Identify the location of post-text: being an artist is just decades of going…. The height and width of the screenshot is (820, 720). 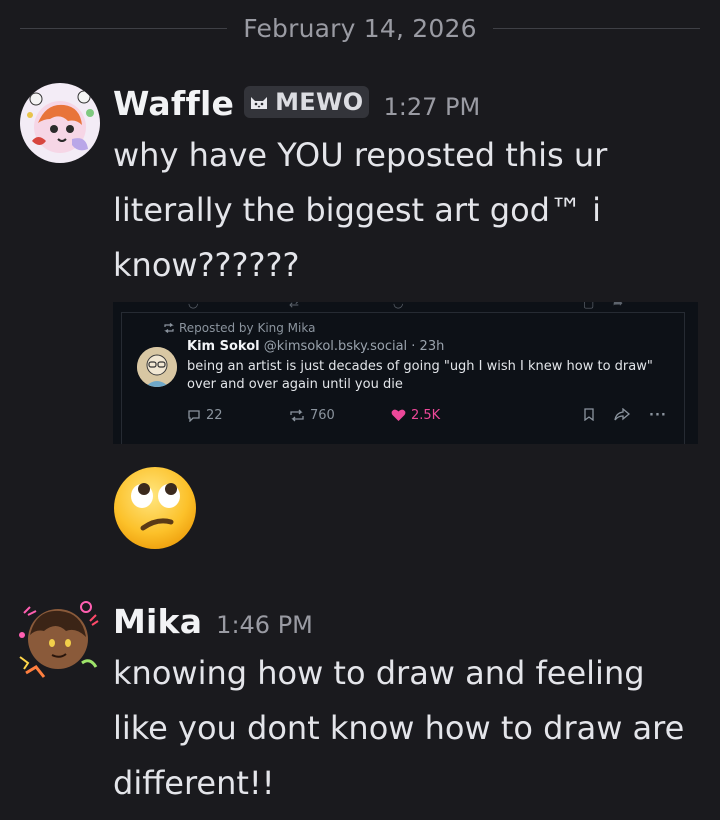
(427, 376).